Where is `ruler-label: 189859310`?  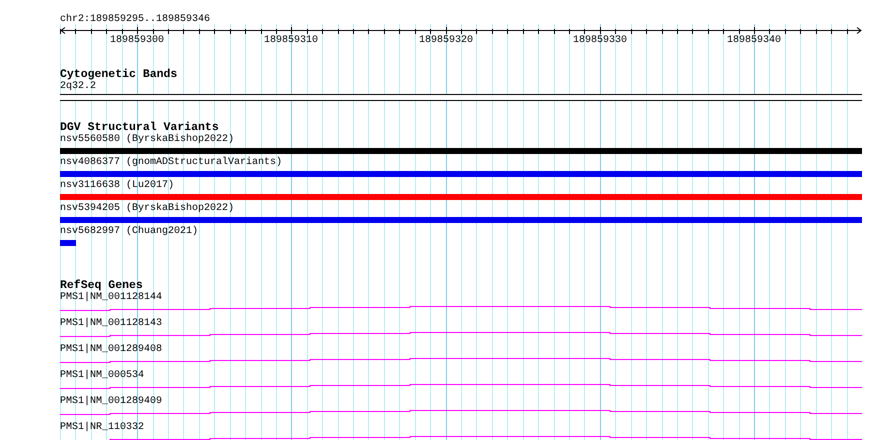 ruler-label: 189859310 is located at coordinates (291, 41).